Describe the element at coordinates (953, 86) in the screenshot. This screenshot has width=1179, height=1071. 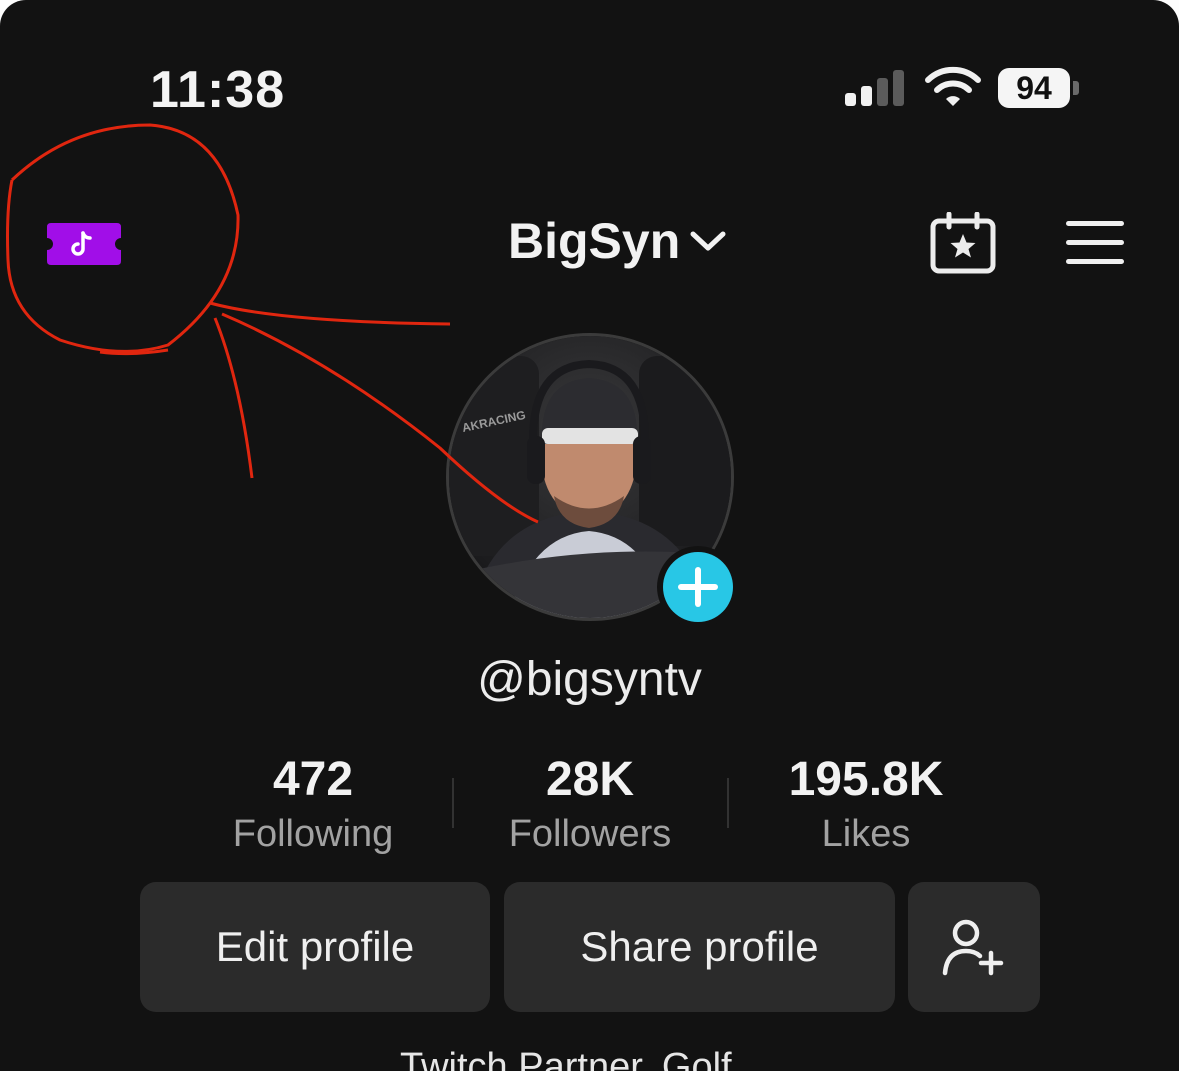
I see `wifi-icon` at that location.